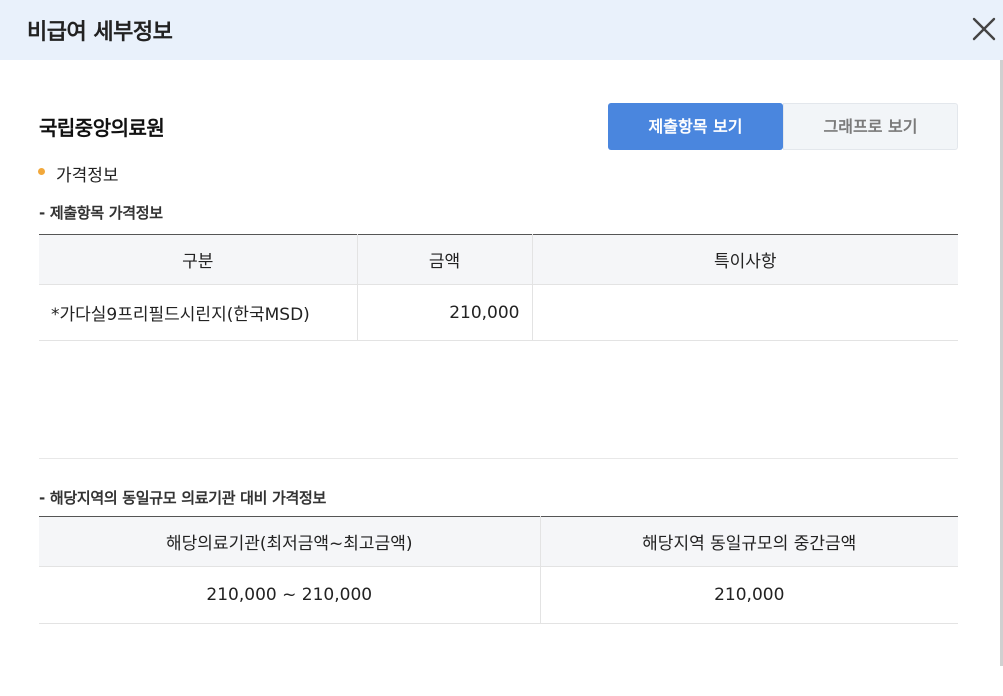 Image resolution: width=1003 pixels, height=696 pixels. What do you see at coordinates (290, 541) in the screenshot?
I see `column-header: 해당의료기관(최저금액~최고금액)` at bounding box center [290, 541].